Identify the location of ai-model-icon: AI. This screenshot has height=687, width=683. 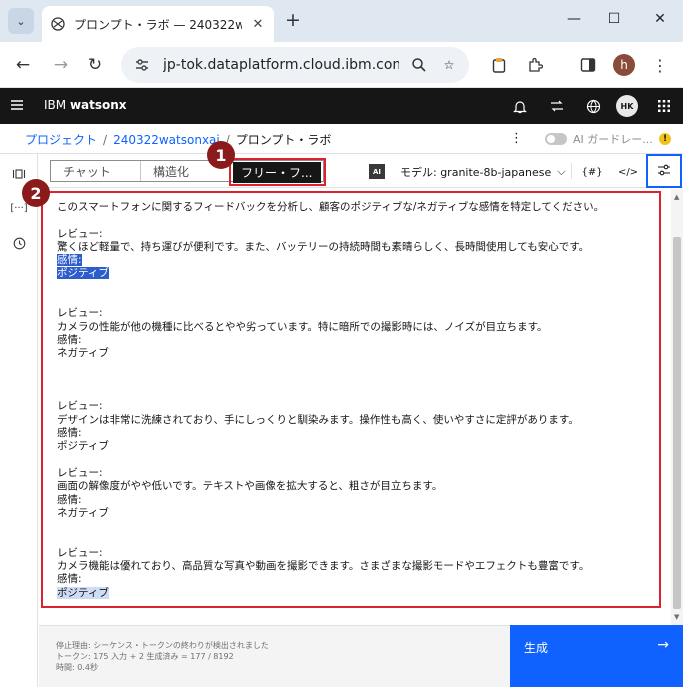
(377, 171).